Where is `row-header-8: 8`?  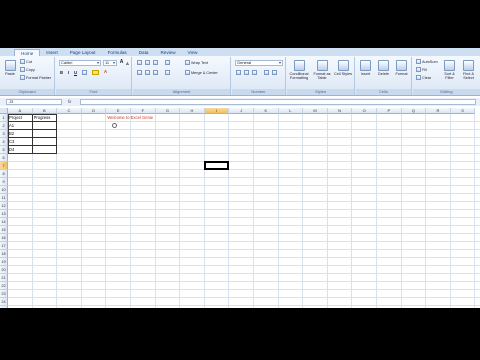 row-header-8: 8 is located at coordinates (4, 174).